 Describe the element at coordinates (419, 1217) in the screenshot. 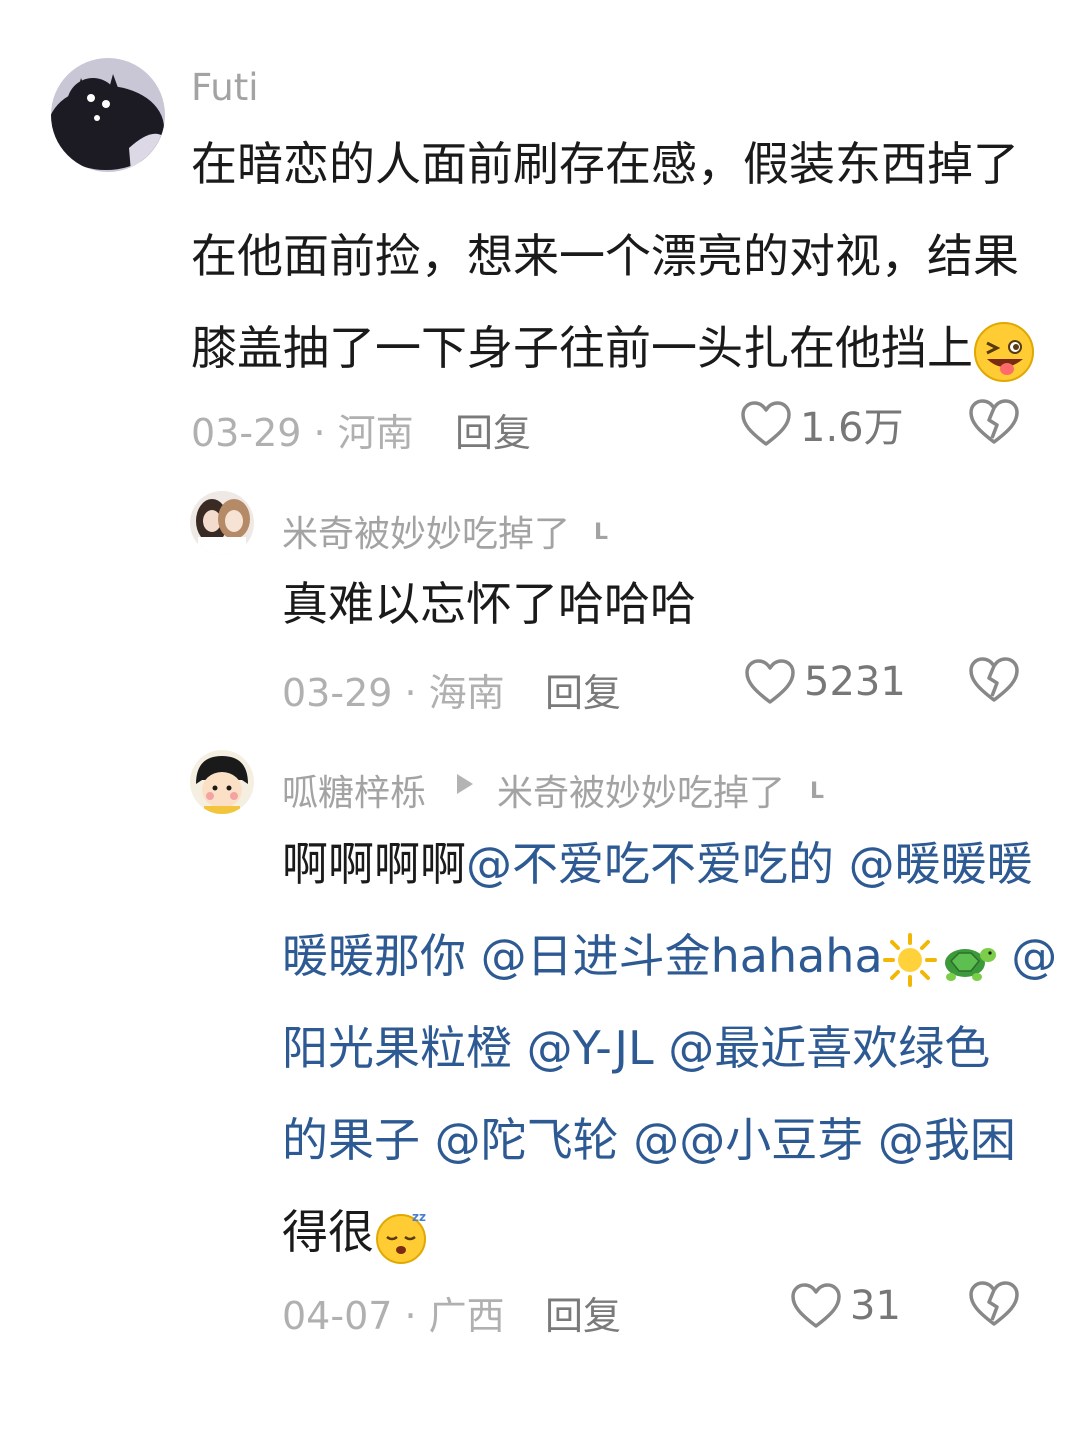

I see `svg-text: zz` at that location.